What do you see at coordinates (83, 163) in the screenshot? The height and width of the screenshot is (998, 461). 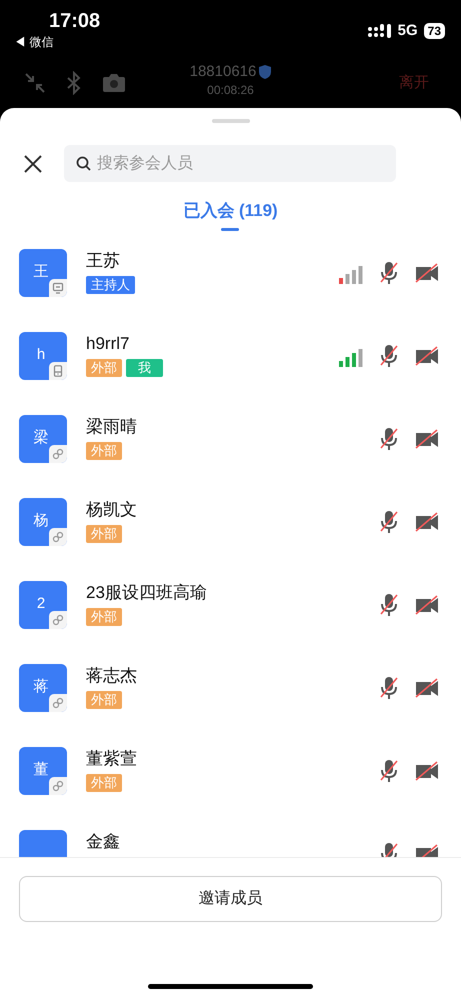 I see `search-icon` at bounding box center [83, 163].